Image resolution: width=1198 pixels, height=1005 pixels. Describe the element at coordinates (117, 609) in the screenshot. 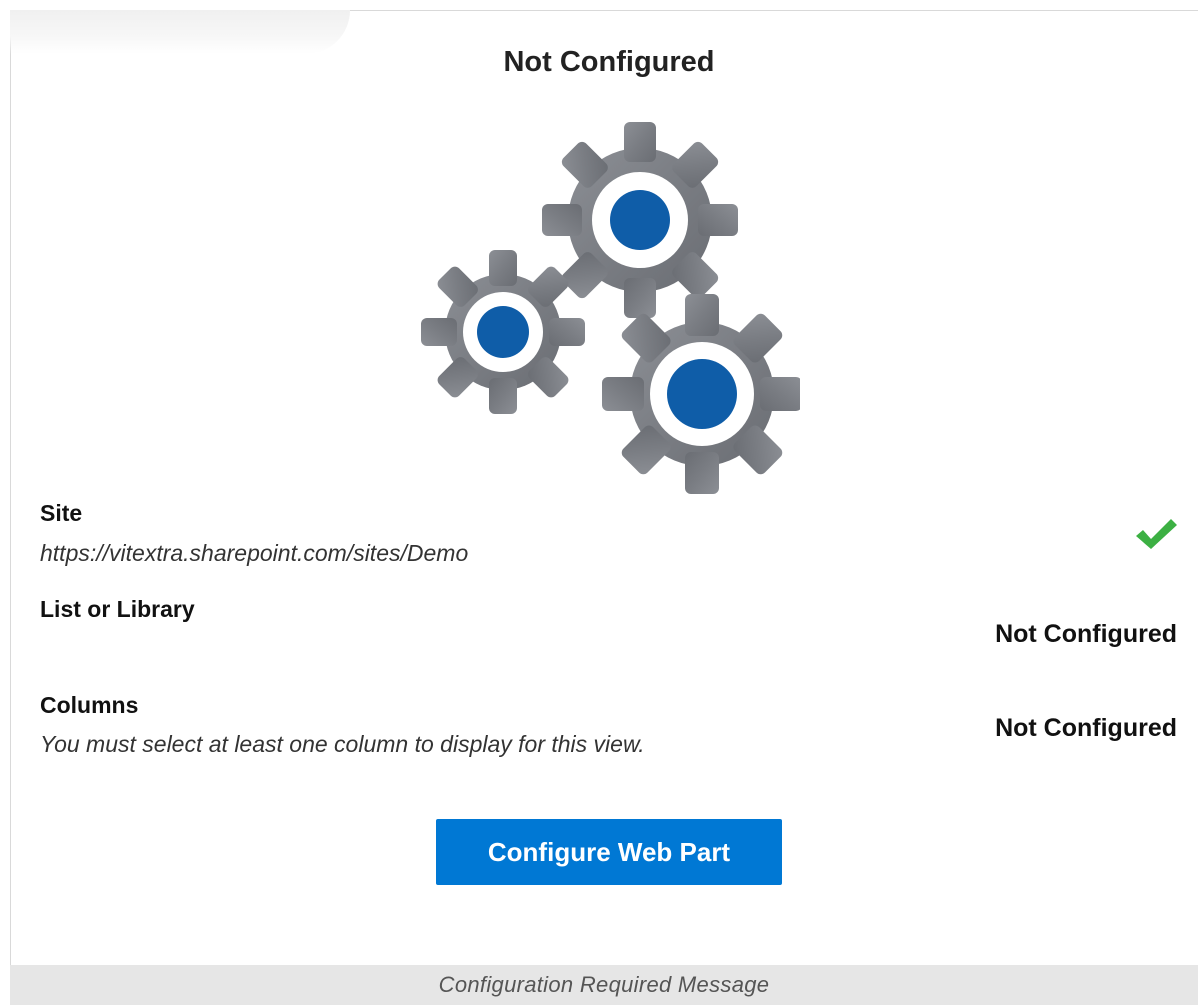

I see `list-library-label: List or Library` at that location.